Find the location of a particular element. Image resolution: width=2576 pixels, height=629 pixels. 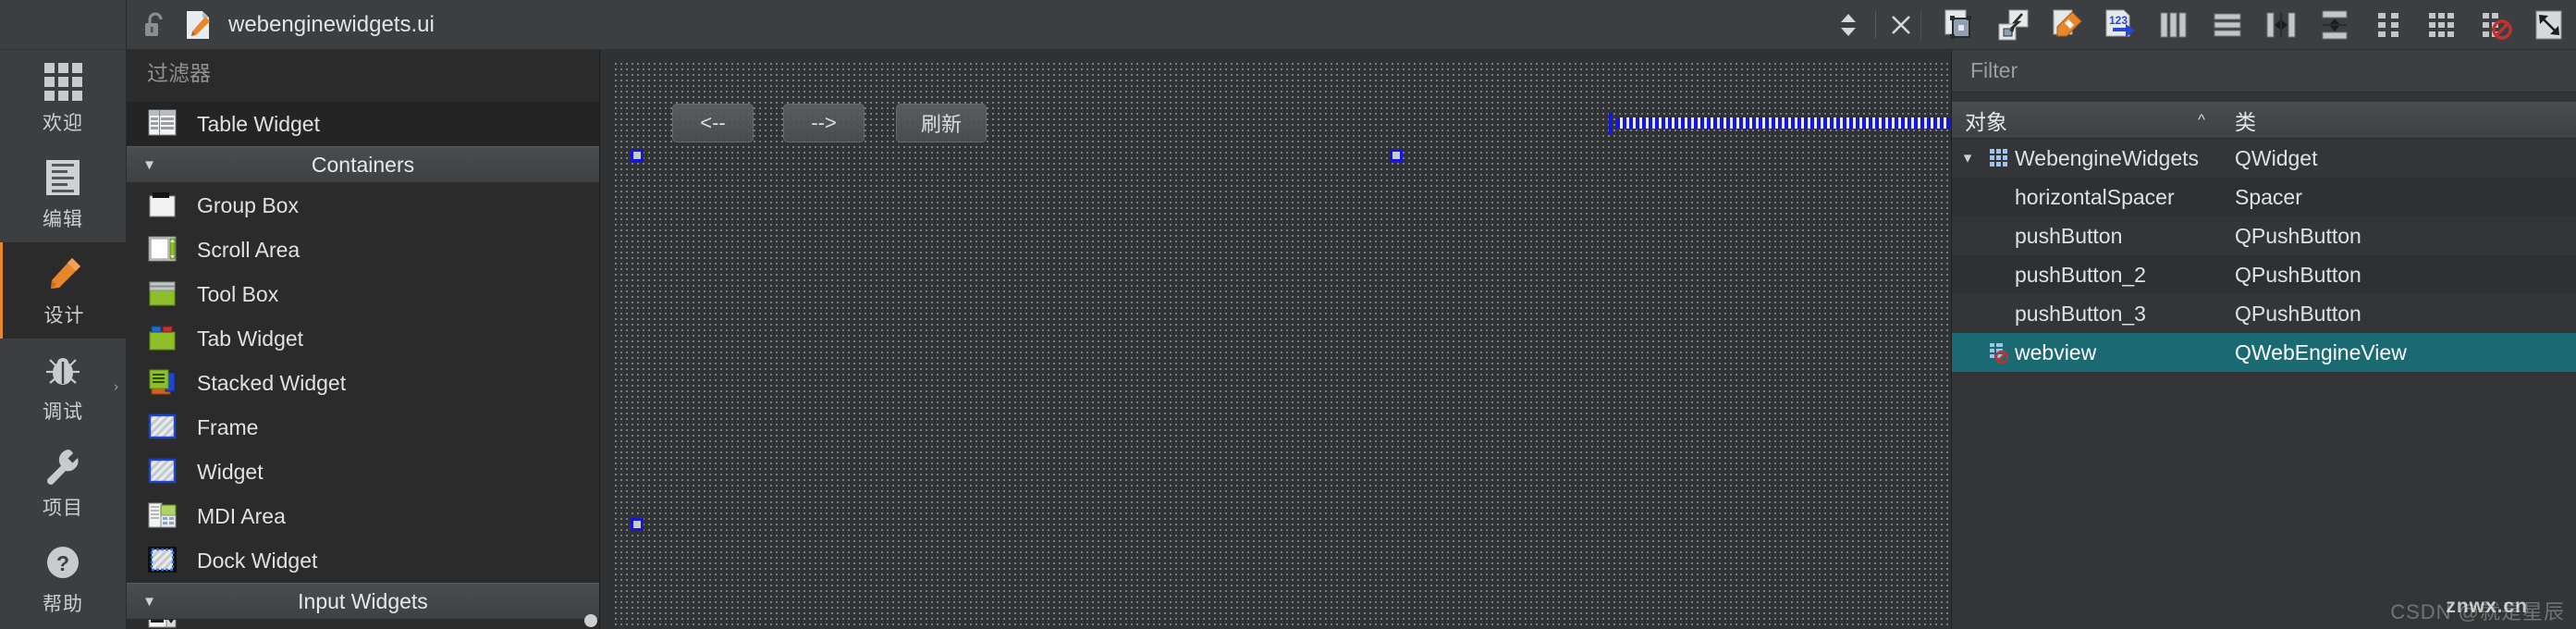

mode-item-edit: 编辑 is located at coordinates (63, 194).